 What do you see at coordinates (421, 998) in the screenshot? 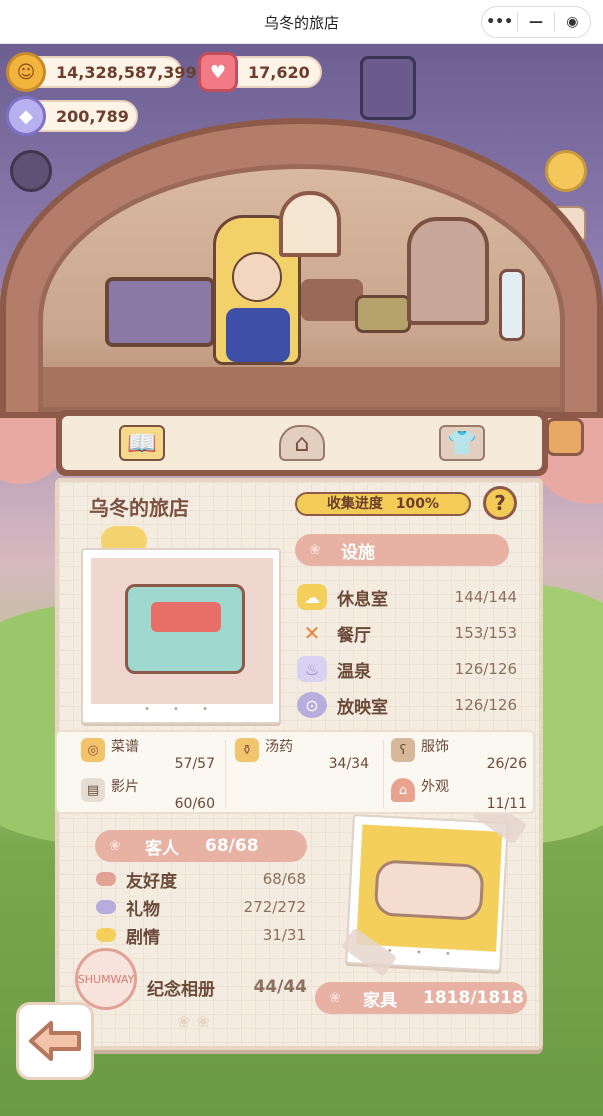
I see `furniture-banner: ❀ 家具 1818/1818` at bounding box center [421, 998].